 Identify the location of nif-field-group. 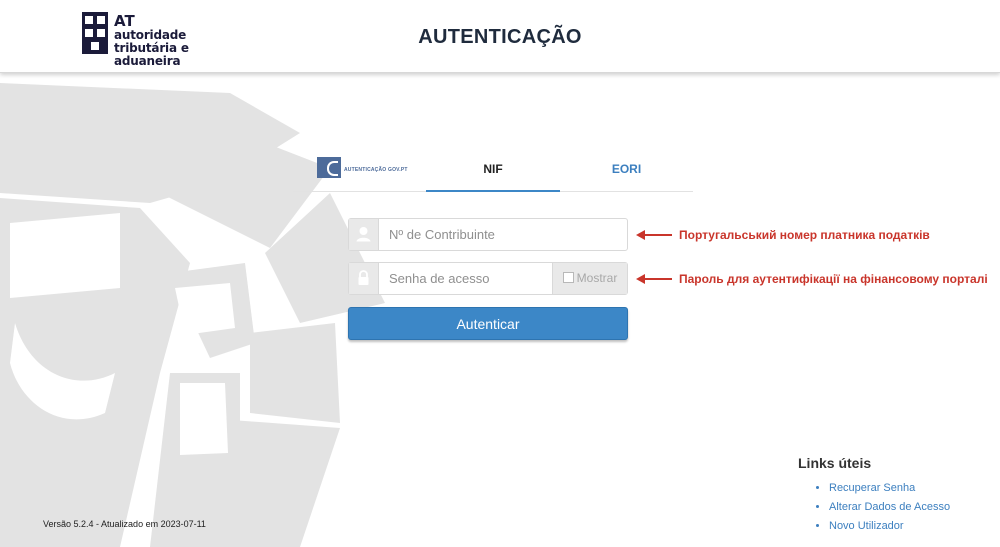
(488, 234).